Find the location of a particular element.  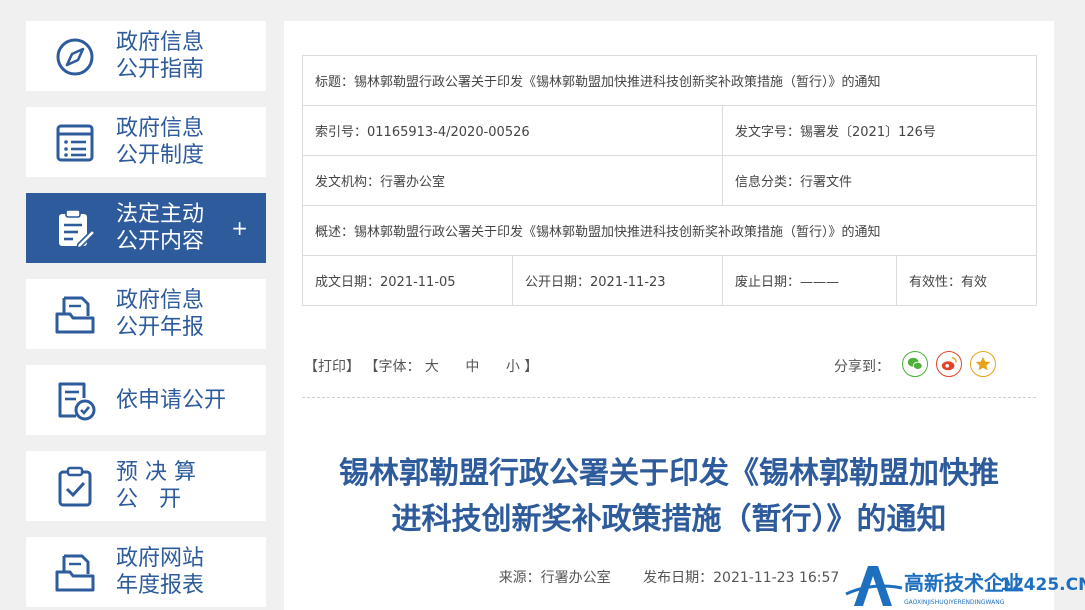

watermark-pinyin: GAOXINJISHUQIYERENDINGWANG is located at coordinates (954, 602).